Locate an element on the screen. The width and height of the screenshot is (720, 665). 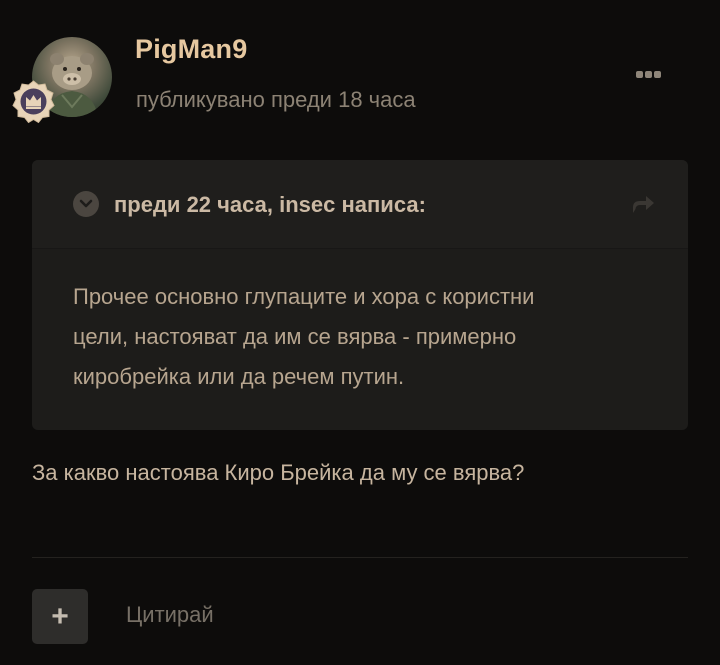
post-timestamp: публикувано преди 18 часа is located at coordinates (276, 100).